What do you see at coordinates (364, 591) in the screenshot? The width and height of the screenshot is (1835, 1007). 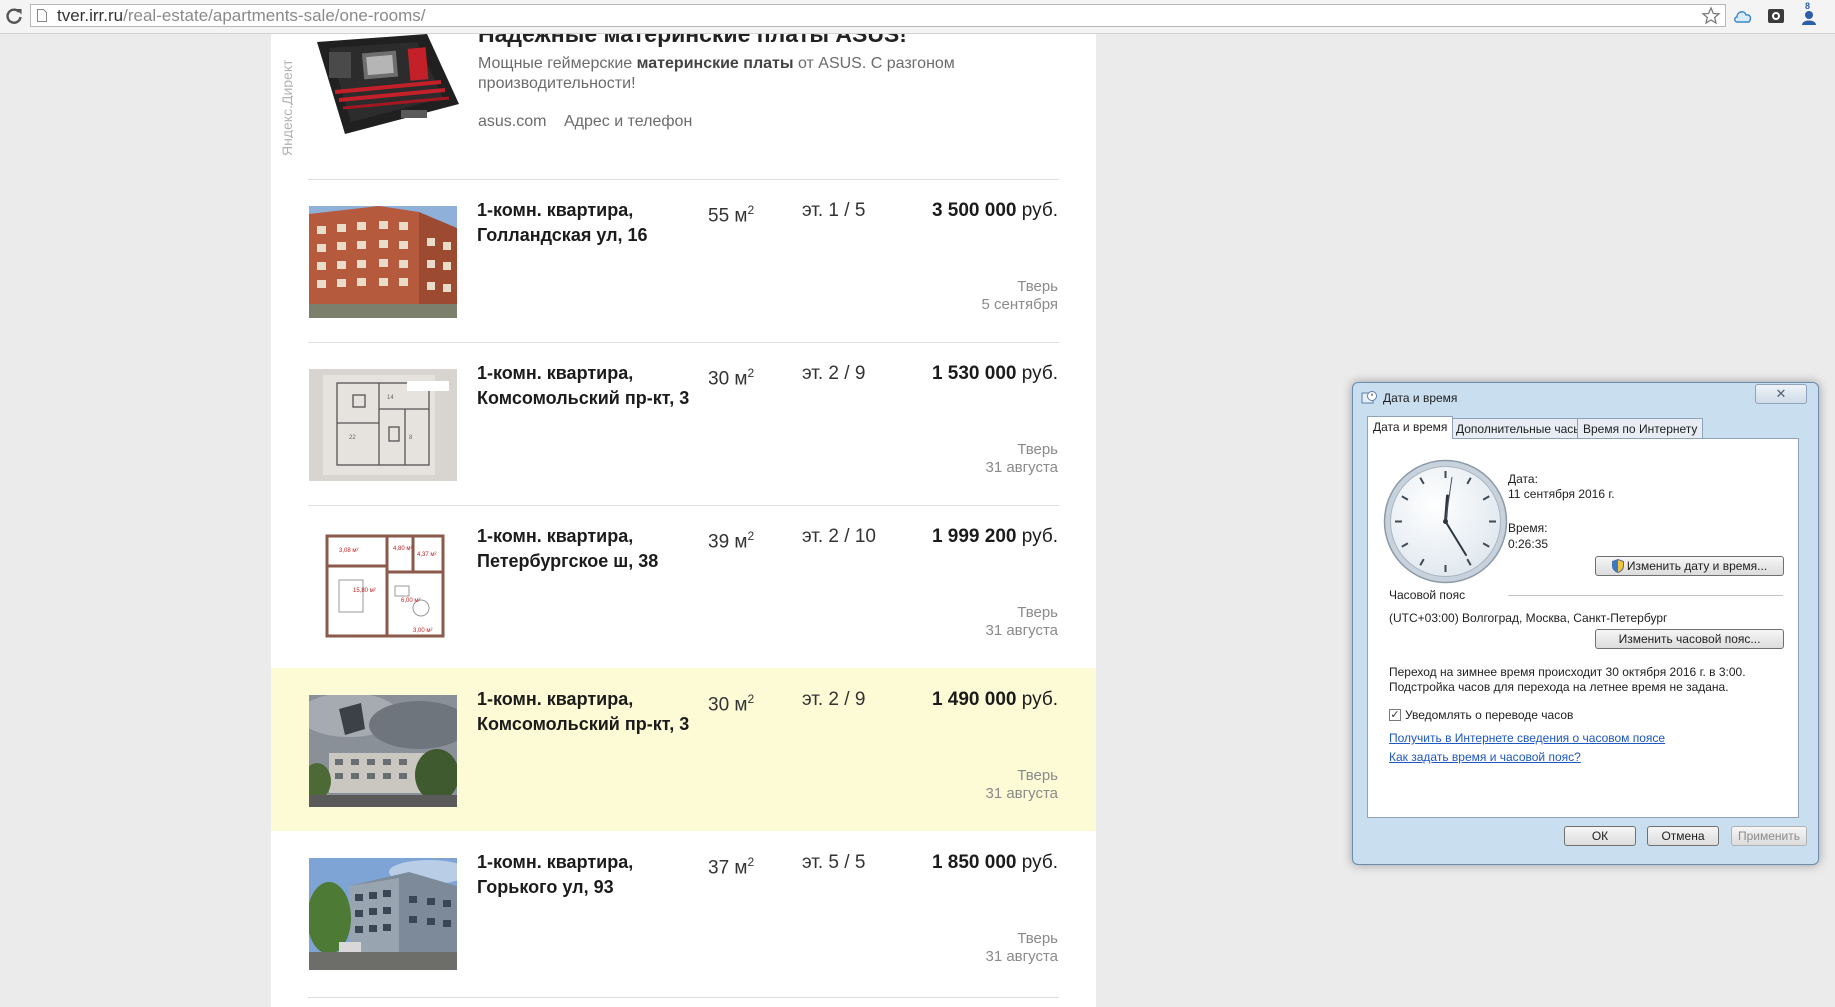 I see `svg-text: 15,80 м²` at bounding box center [364, 591].